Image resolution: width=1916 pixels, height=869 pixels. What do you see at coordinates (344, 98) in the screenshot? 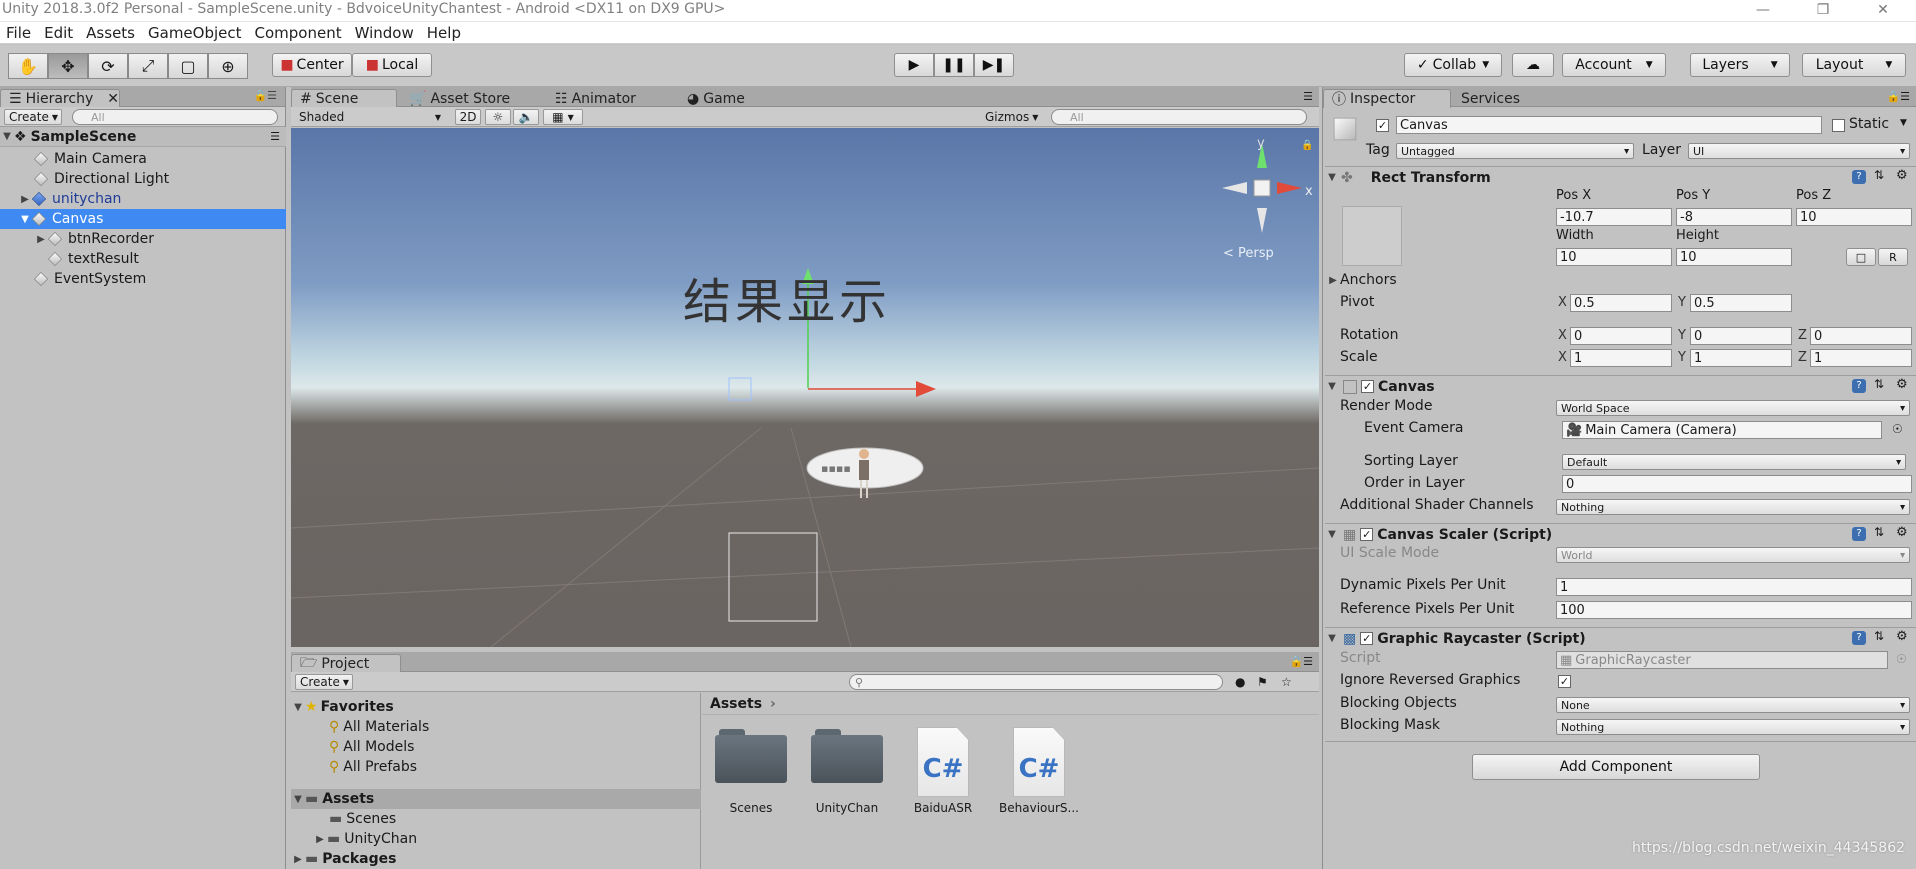
I see `tab-scene: # Scene` at bounding box center [344, 98].